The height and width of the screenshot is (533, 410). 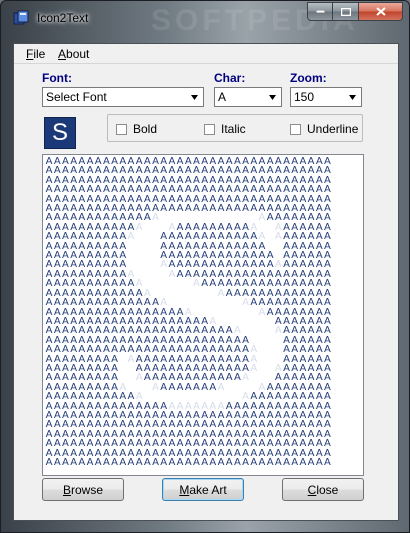 I want to click on font-style-group: Bold Italic Underline, so click(x=235, y=128).